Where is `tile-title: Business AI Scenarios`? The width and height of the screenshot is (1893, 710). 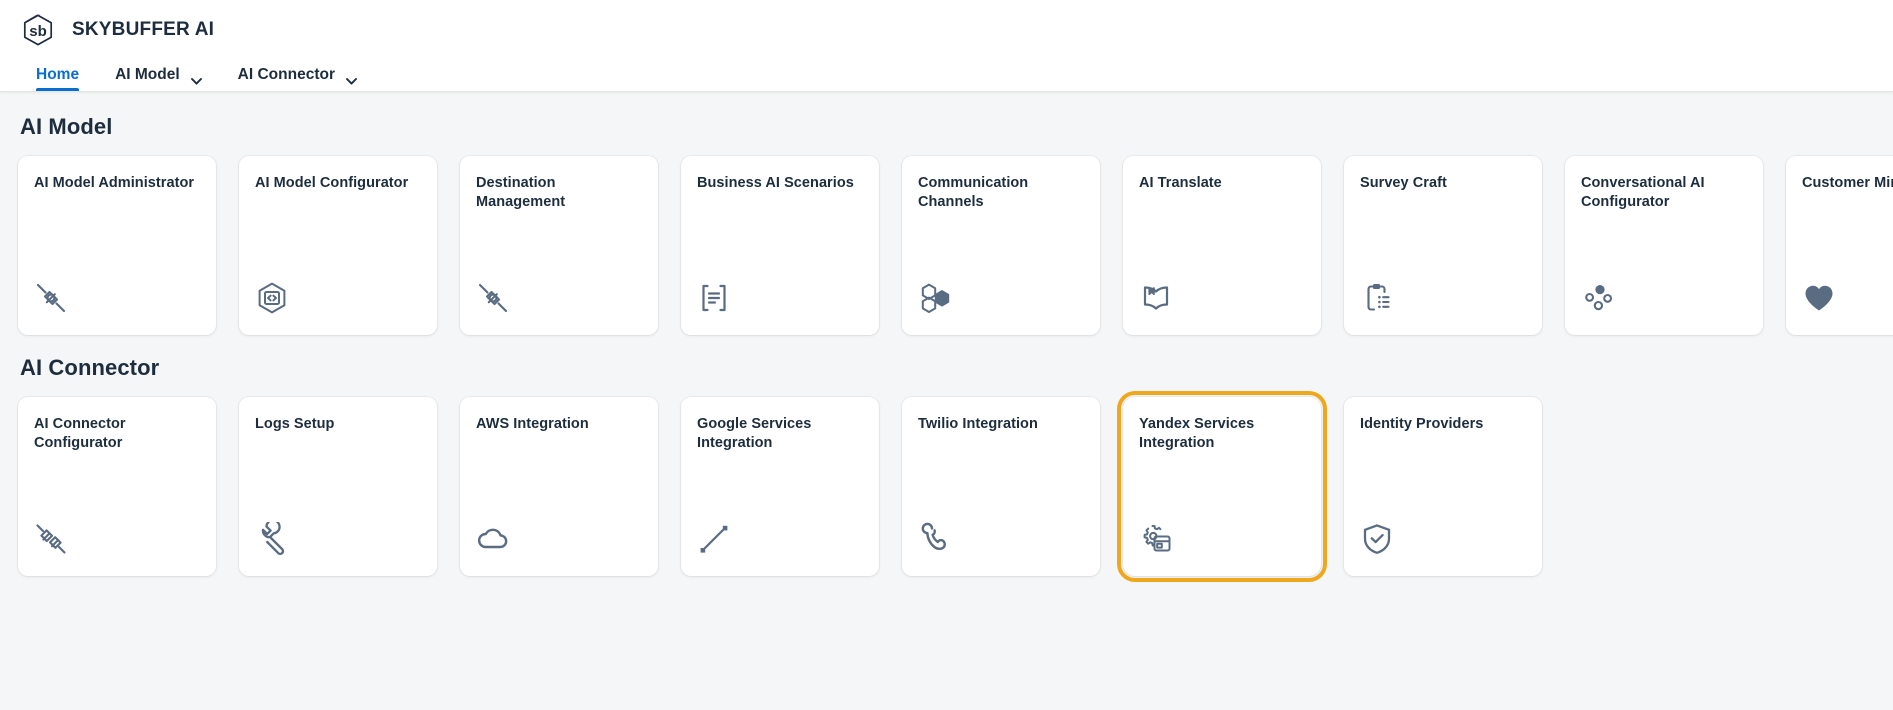 tile-title: Business AI Scenarios is located at coordinates (775, 183).